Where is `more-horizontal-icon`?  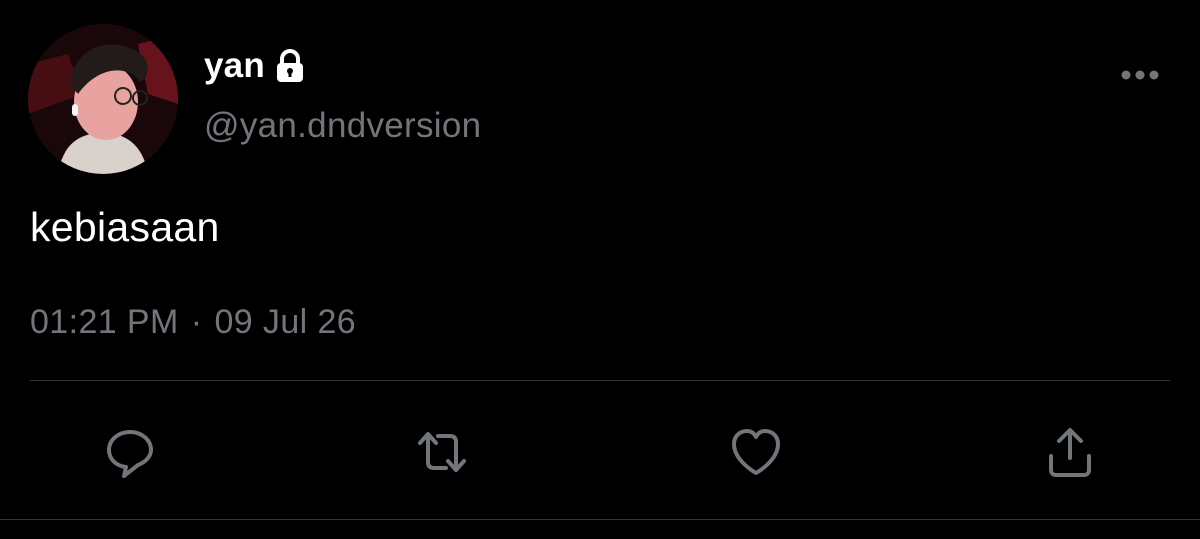
more-horizontal-icon is located at coordinates (1140, 75).